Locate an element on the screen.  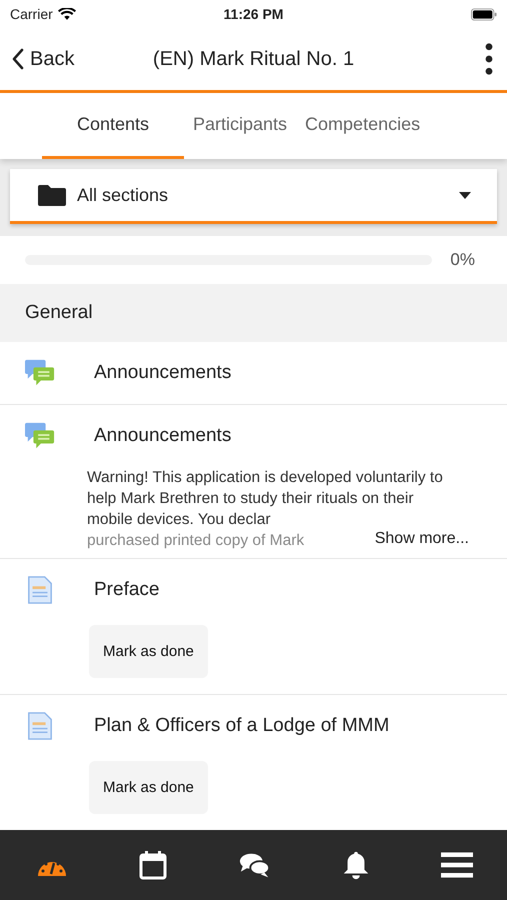
clock-time: 11:26 PM is located at coordinates (253, 14).